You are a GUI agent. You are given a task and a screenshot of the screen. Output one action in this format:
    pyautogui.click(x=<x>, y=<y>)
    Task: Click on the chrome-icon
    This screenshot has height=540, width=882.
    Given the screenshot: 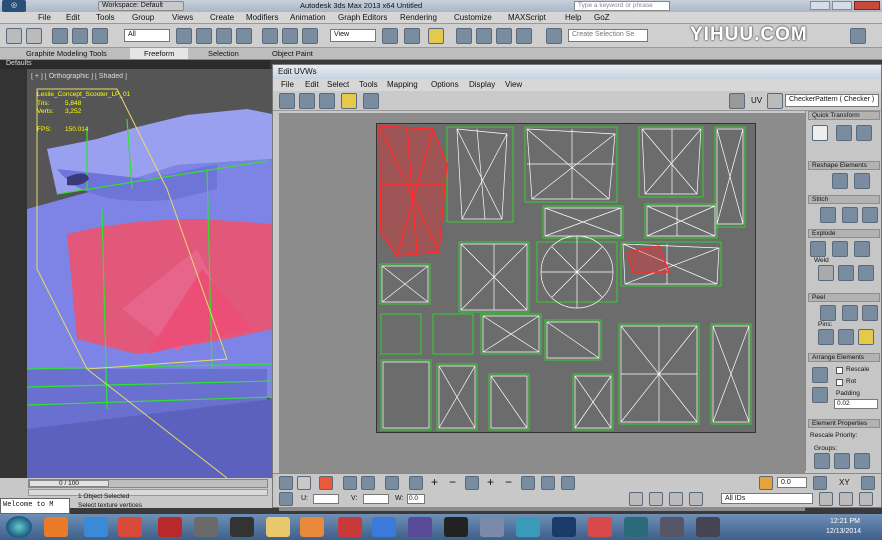 What is the action you would take?
    pyautogui.click(x=130, y=527)
    